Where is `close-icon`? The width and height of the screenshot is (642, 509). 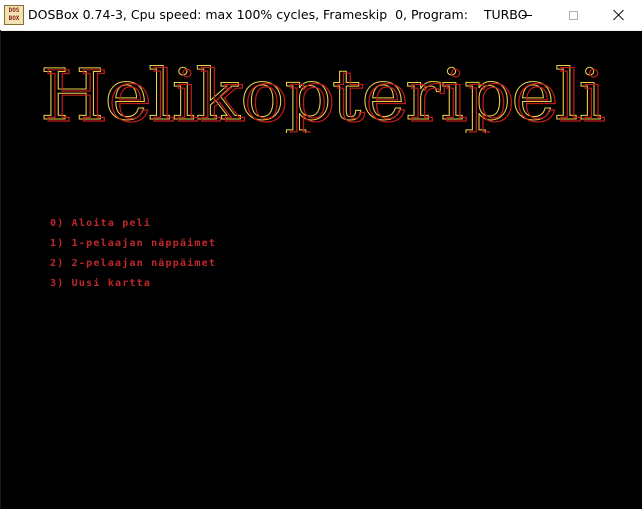 close-icon is located at coordinates (619, 15).